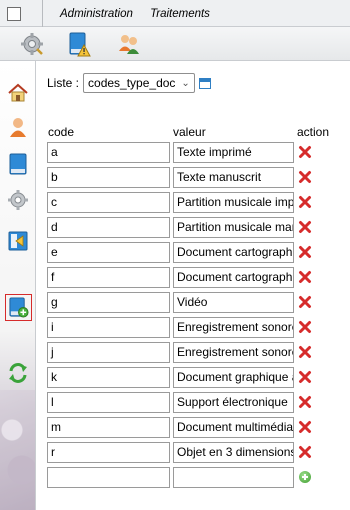  What do you see at coordinates (14, 14) in the screenshot?
I see `menu-checkbox` at bounding box center [14, 14].